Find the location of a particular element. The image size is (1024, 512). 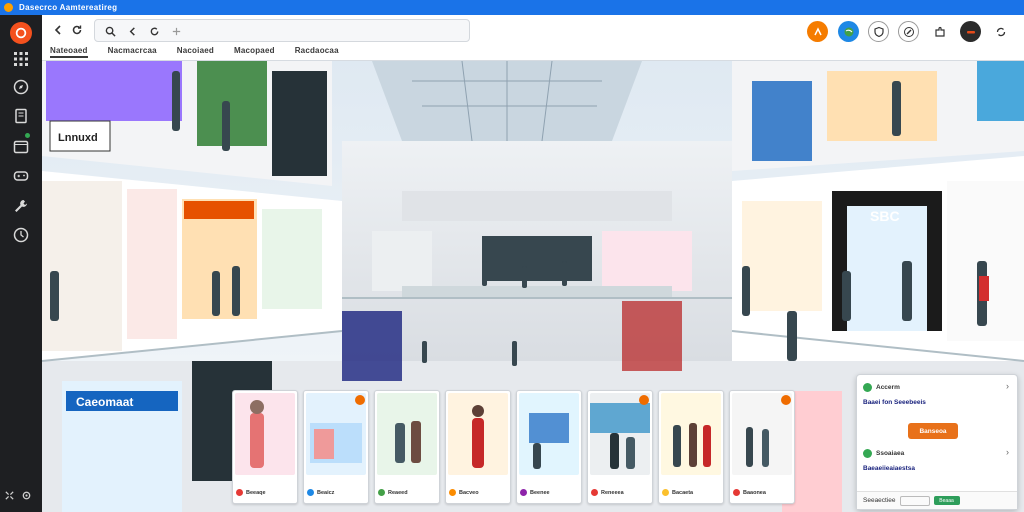

popup-row-1: Accerm is located at coordinates (881, 387).